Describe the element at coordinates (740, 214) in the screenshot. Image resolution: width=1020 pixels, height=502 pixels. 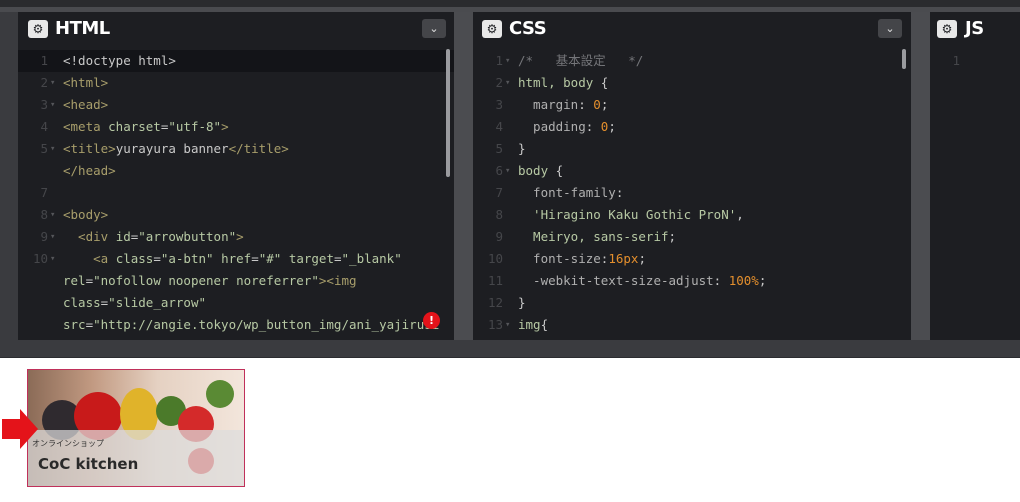
I see `code-token: ,` at that location.